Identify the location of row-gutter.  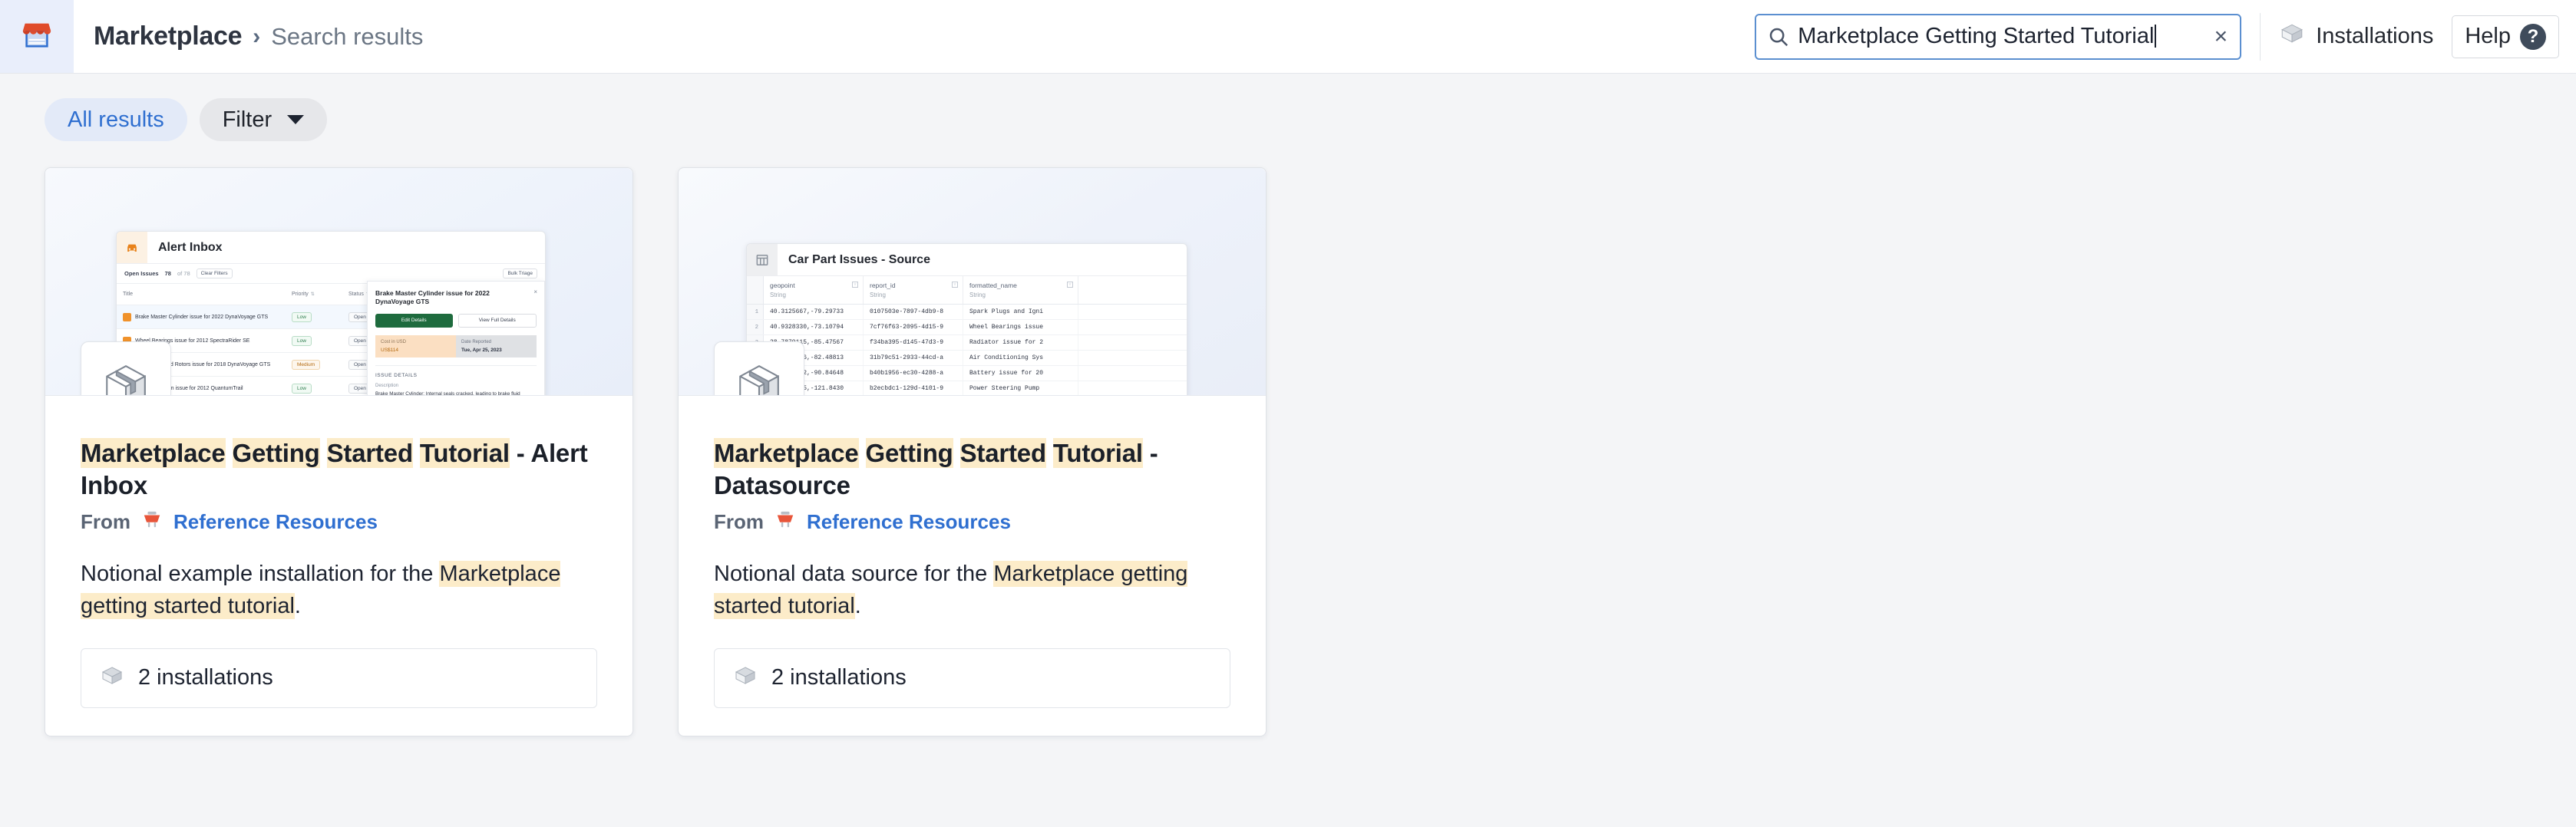
(755, 290).